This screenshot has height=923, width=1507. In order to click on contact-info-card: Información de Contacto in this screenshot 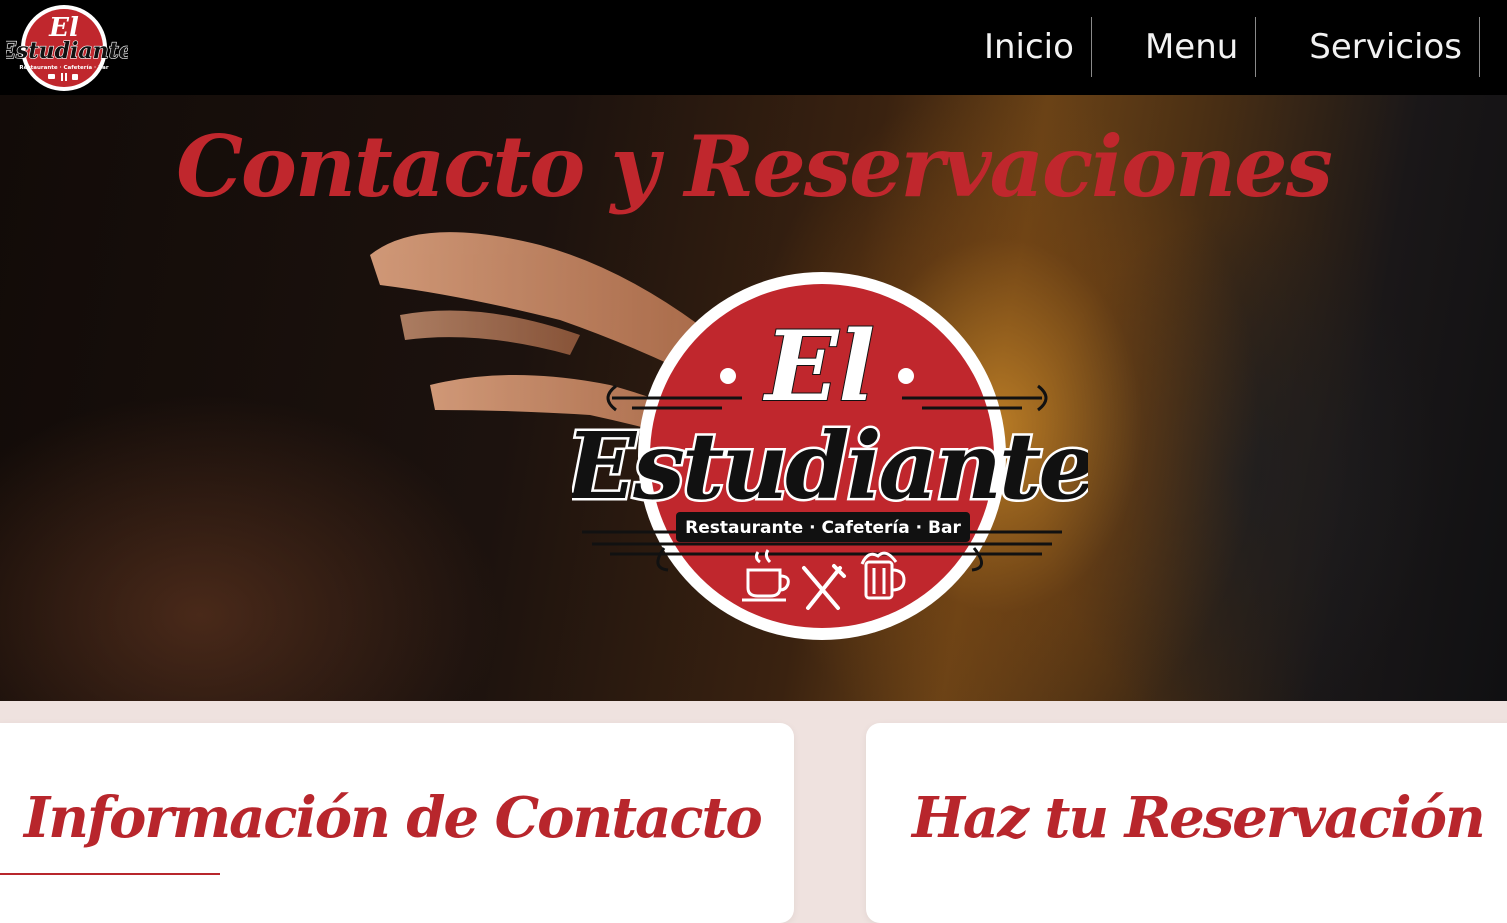, I will do `click(397, 823)`.